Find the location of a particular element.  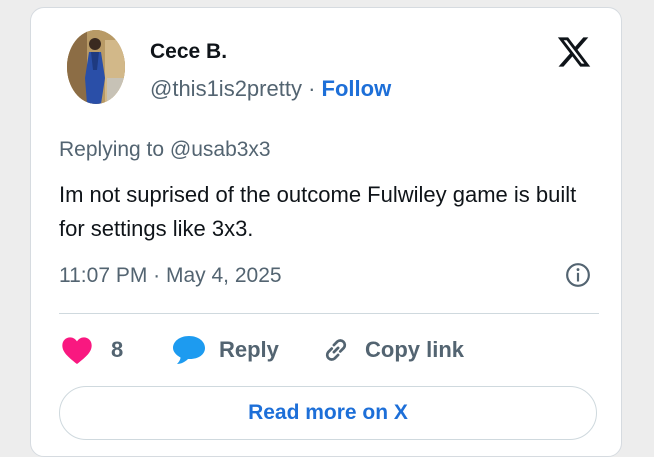

avatar-photo is located at coordinates (96, 67).